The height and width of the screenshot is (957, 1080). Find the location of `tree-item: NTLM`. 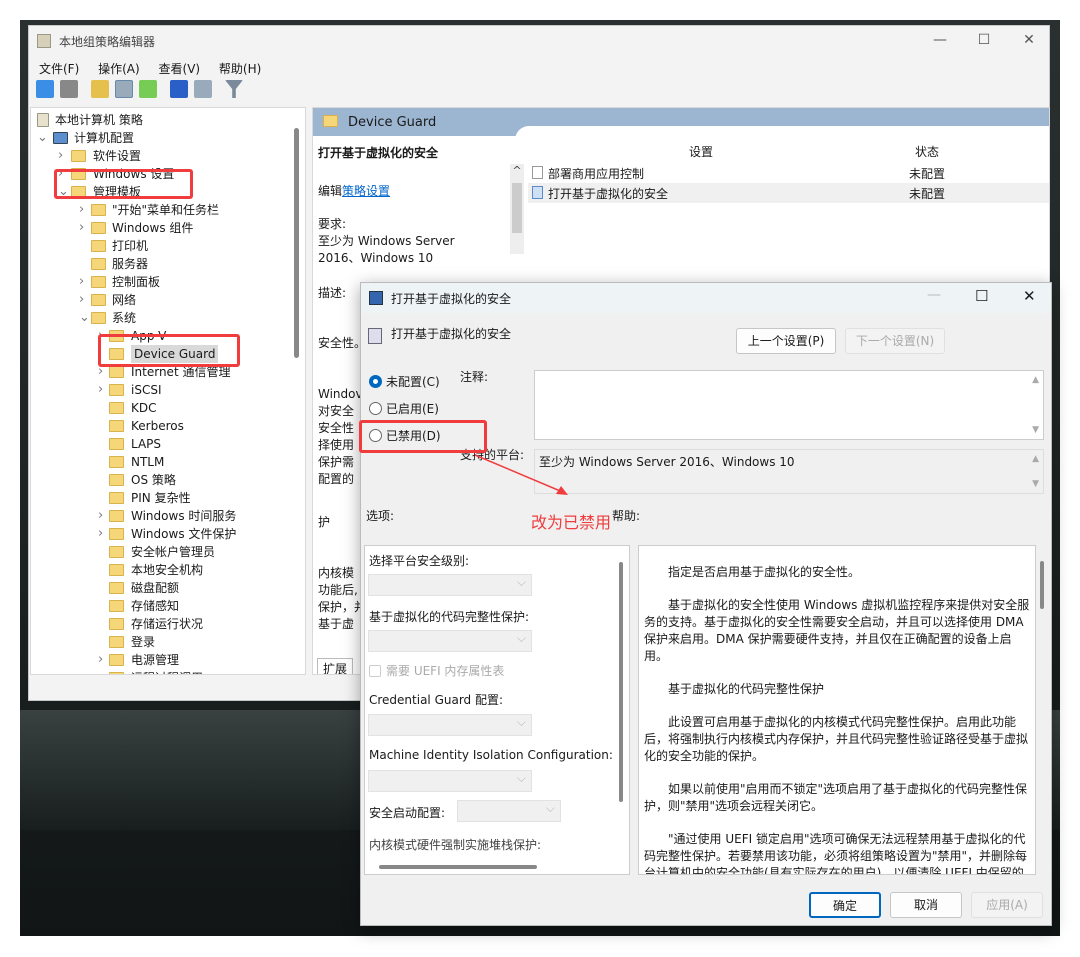

tree-item: NTLM is located at coordinates (168, 462).